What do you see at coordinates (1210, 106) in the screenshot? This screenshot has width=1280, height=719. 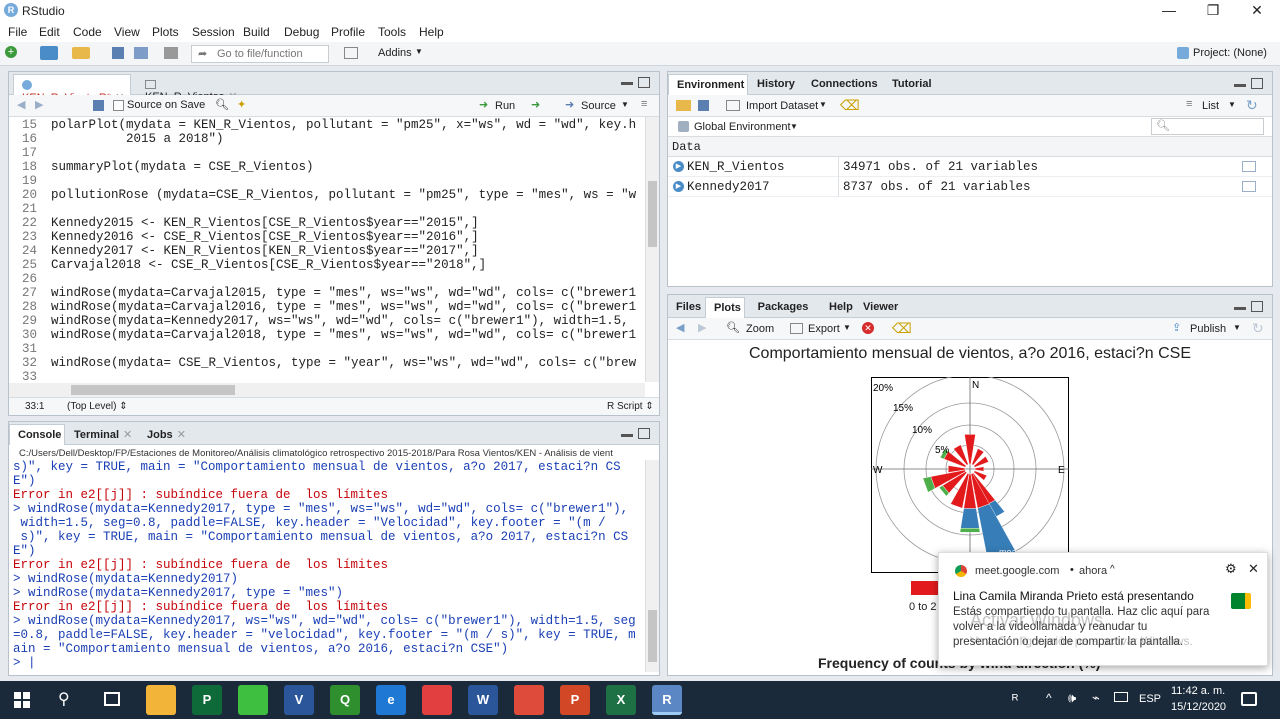 I see `list-view-button: List` at bounding box center [1210, 106].